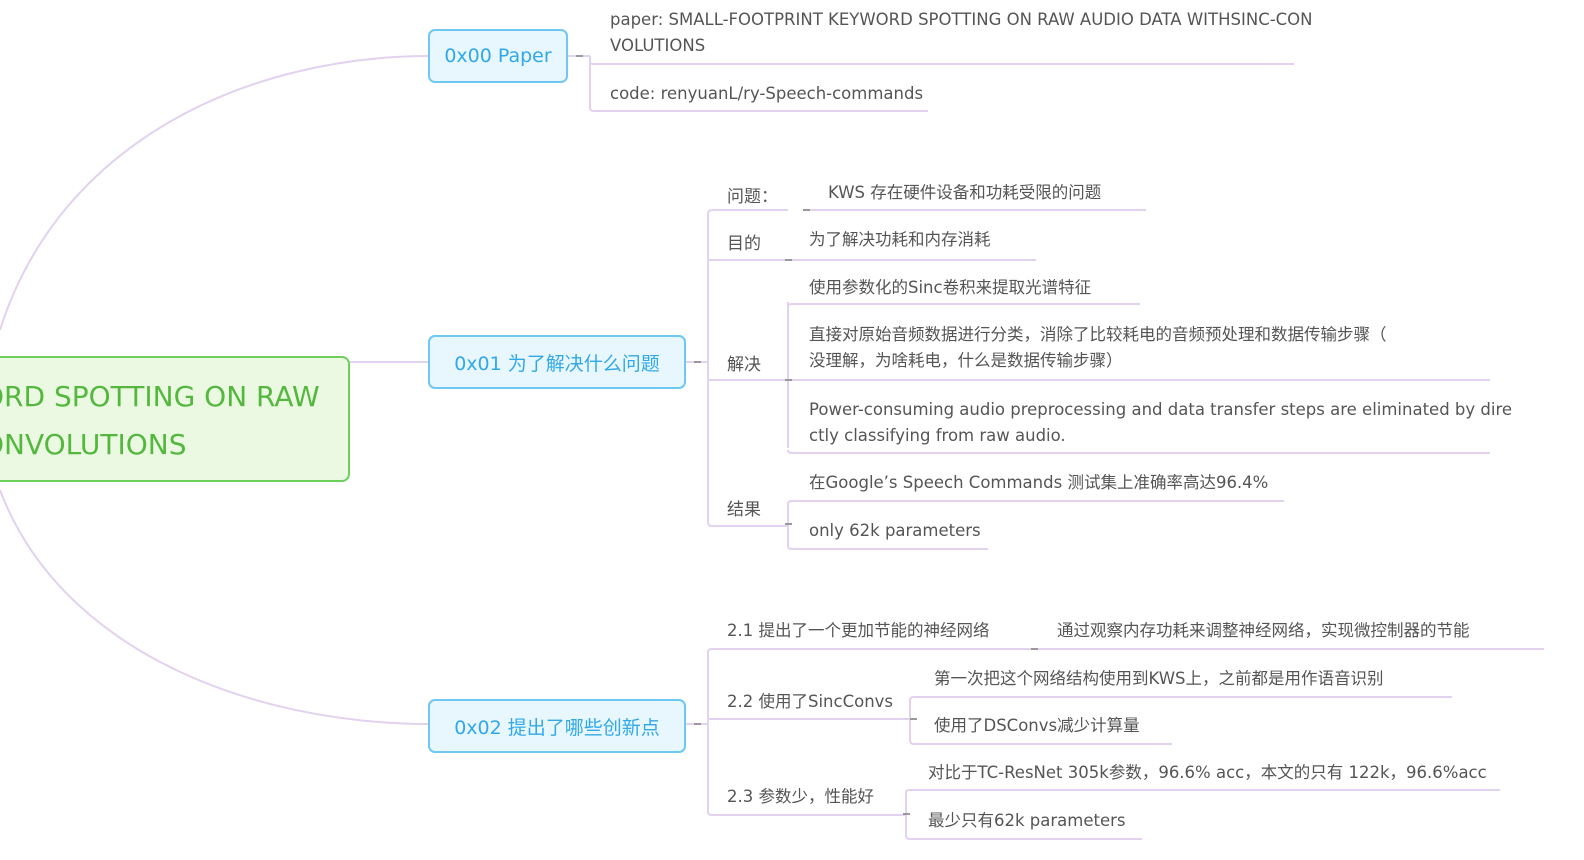 Image resolution: width=1584 pixels, height=860 pixels. I want to click on innovation-3-label: 2.3 参数少，性能好, so click(800, 797).